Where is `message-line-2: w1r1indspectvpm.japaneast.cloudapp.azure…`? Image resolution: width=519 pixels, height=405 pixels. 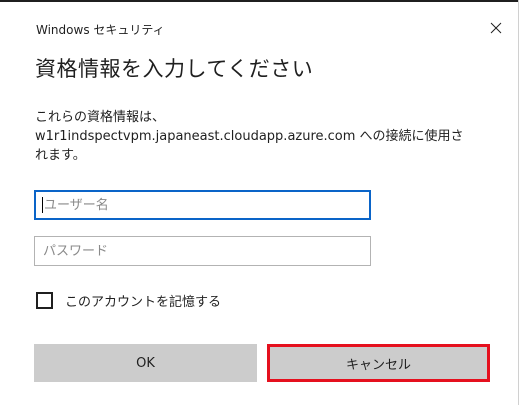
message-line-2: w1r1indspectvpm.japaneast.cloudapp.azure… is located at coordinates (249, 136).